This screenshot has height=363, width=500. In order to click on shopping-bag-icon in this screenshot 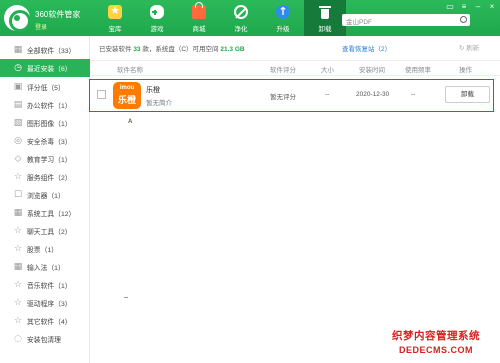, I will do `click(199, 10)`.